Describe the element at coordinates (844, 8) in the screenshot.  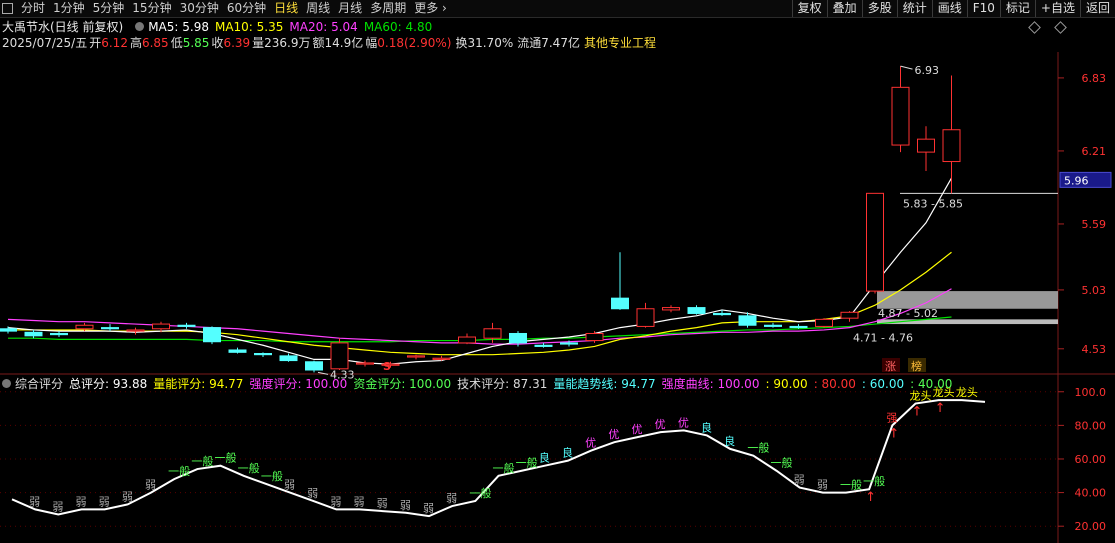
I see `toolbar-button-1: 叠加` at that location.